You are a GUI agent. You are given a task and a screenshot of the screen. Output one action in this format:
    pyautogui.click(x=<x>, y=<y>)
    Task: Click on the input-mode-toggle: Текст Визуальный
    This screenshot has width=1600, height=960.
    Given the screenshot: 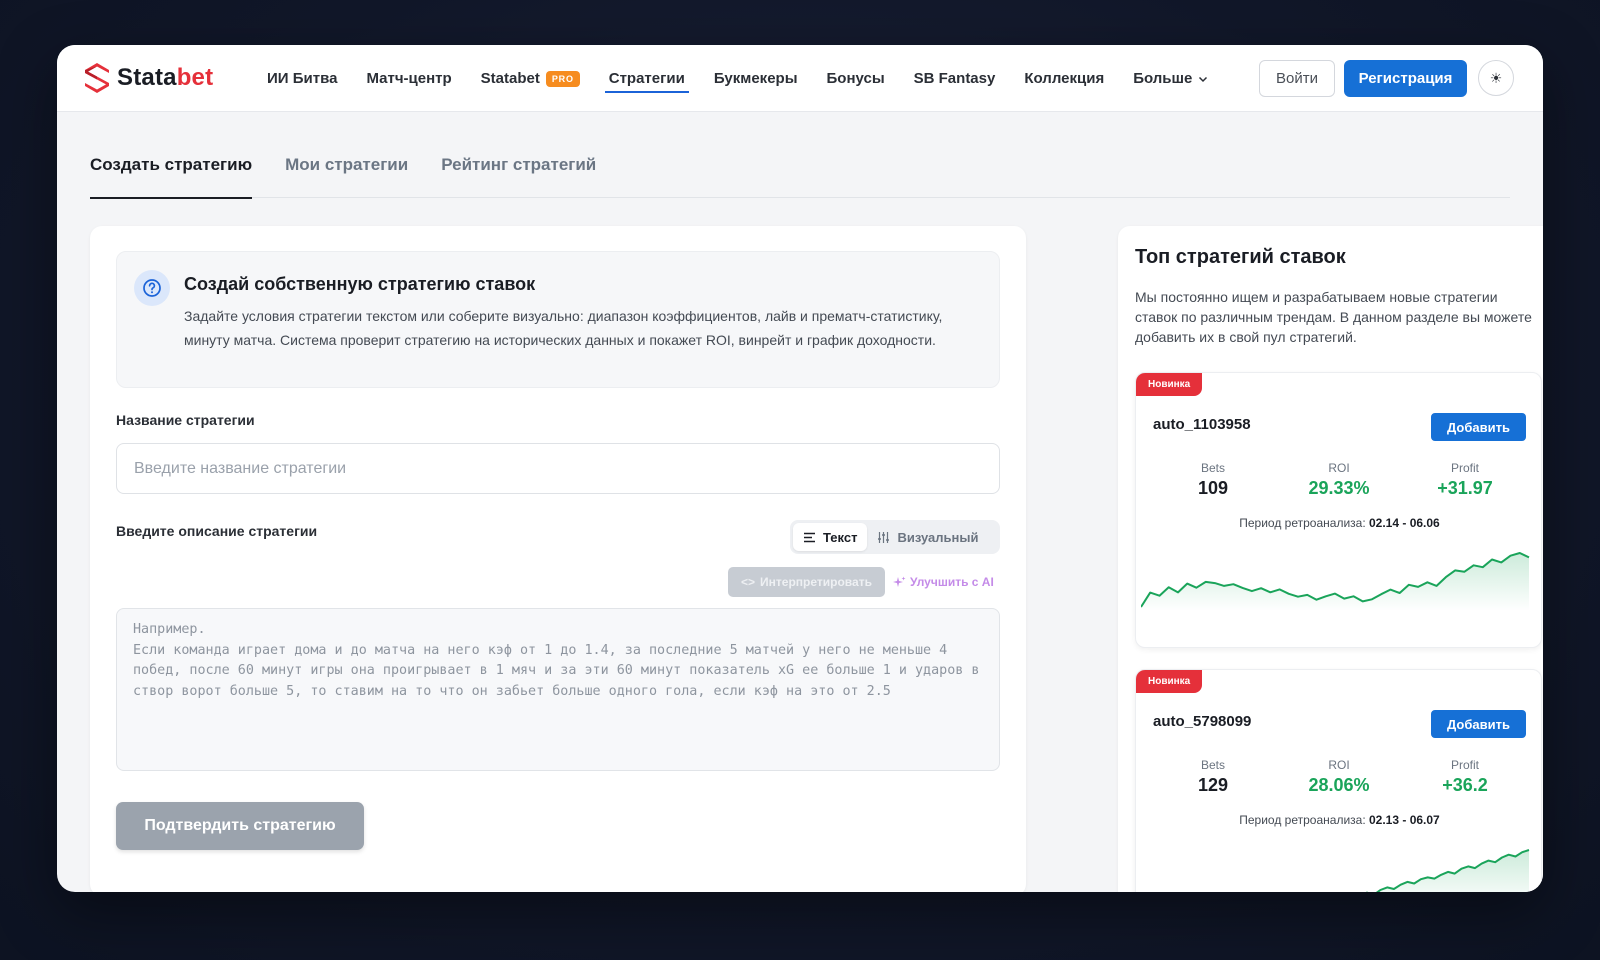 What is the action you would take?
    pyautogui.click(x=895, y=537)
    